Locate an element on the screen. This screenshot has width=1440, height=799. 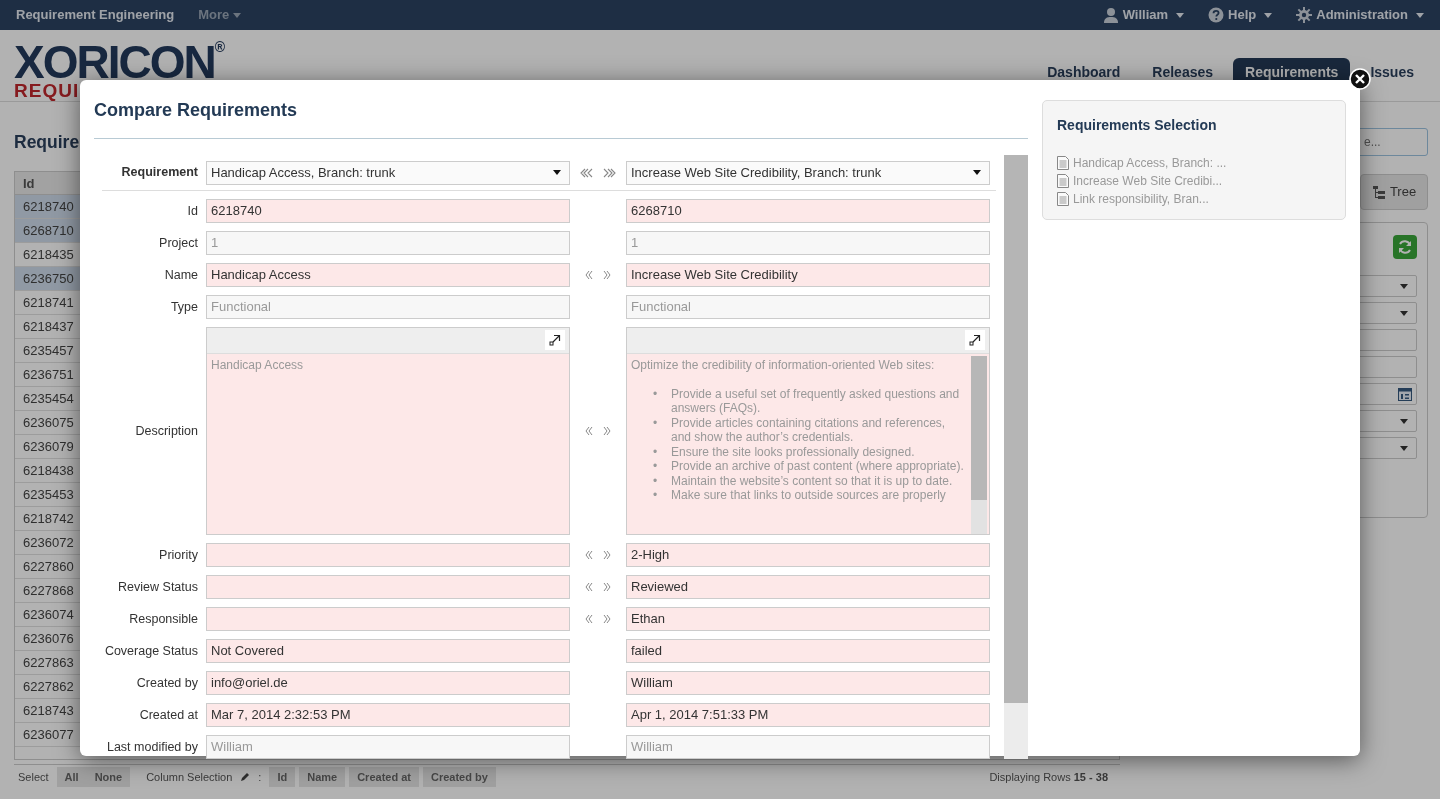
refresh-button is located at coordinates (1405, 247).